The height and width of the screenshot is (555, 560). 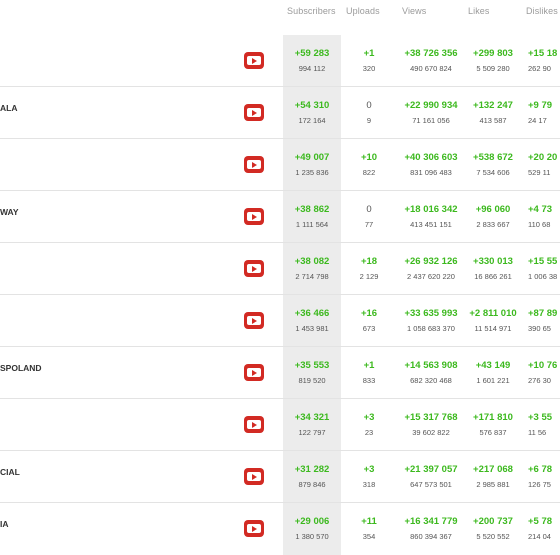 I want to click on dislikes-total: 390 65, so click(x=539, y=328).